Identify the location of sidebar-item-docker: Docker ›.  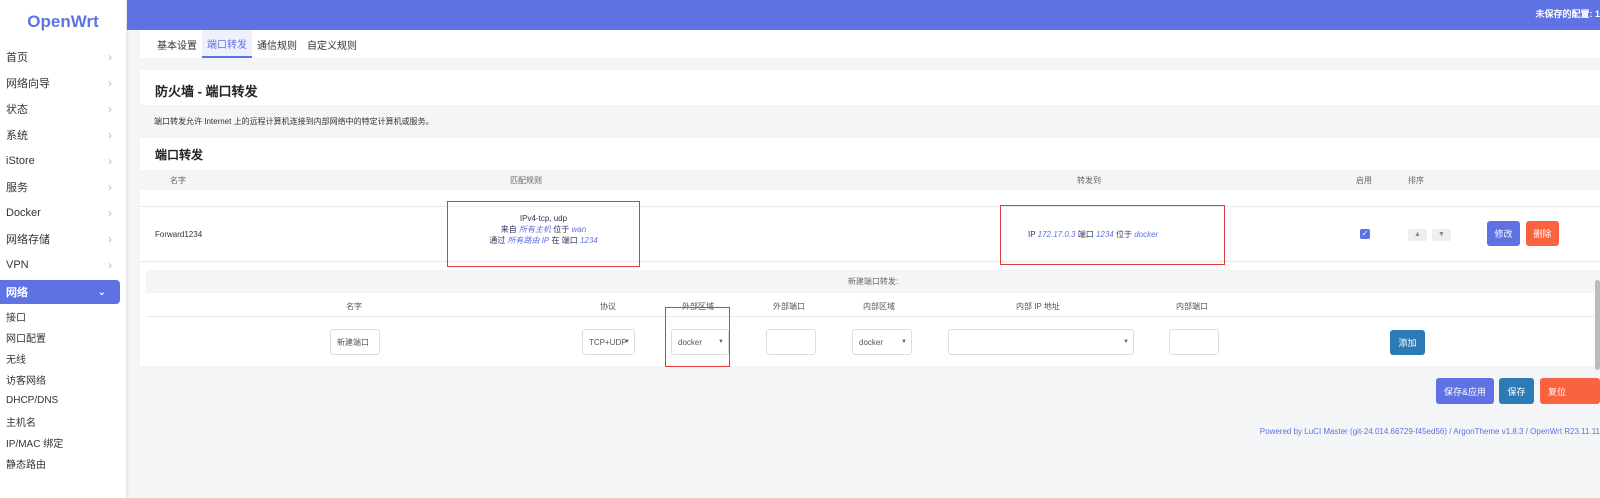
(63, 213).